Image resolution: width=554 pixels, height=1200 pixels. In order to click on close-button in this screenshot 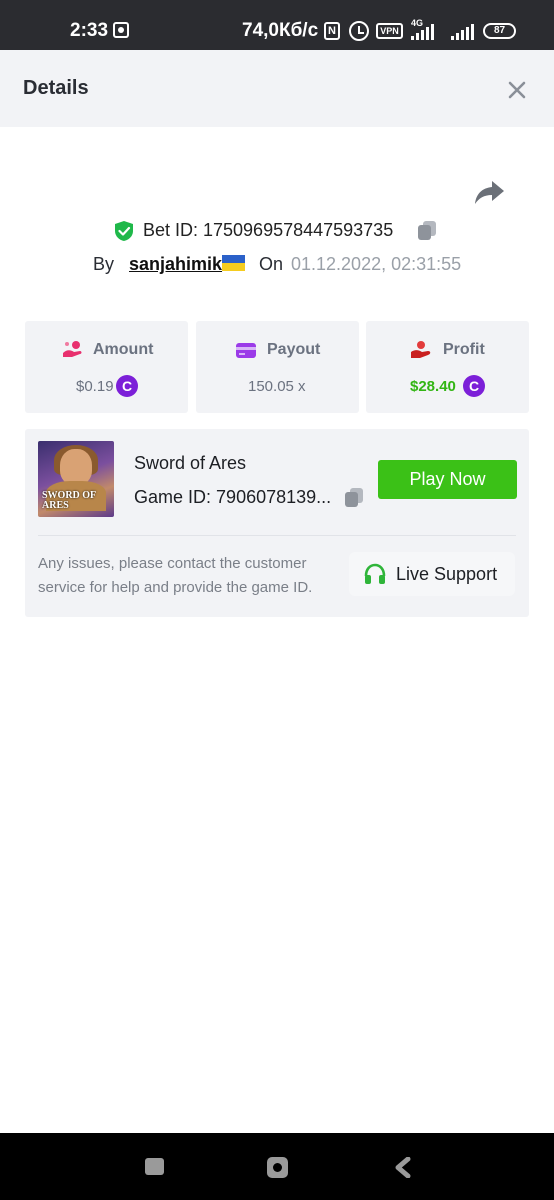, I will do `click(517, 90)`.